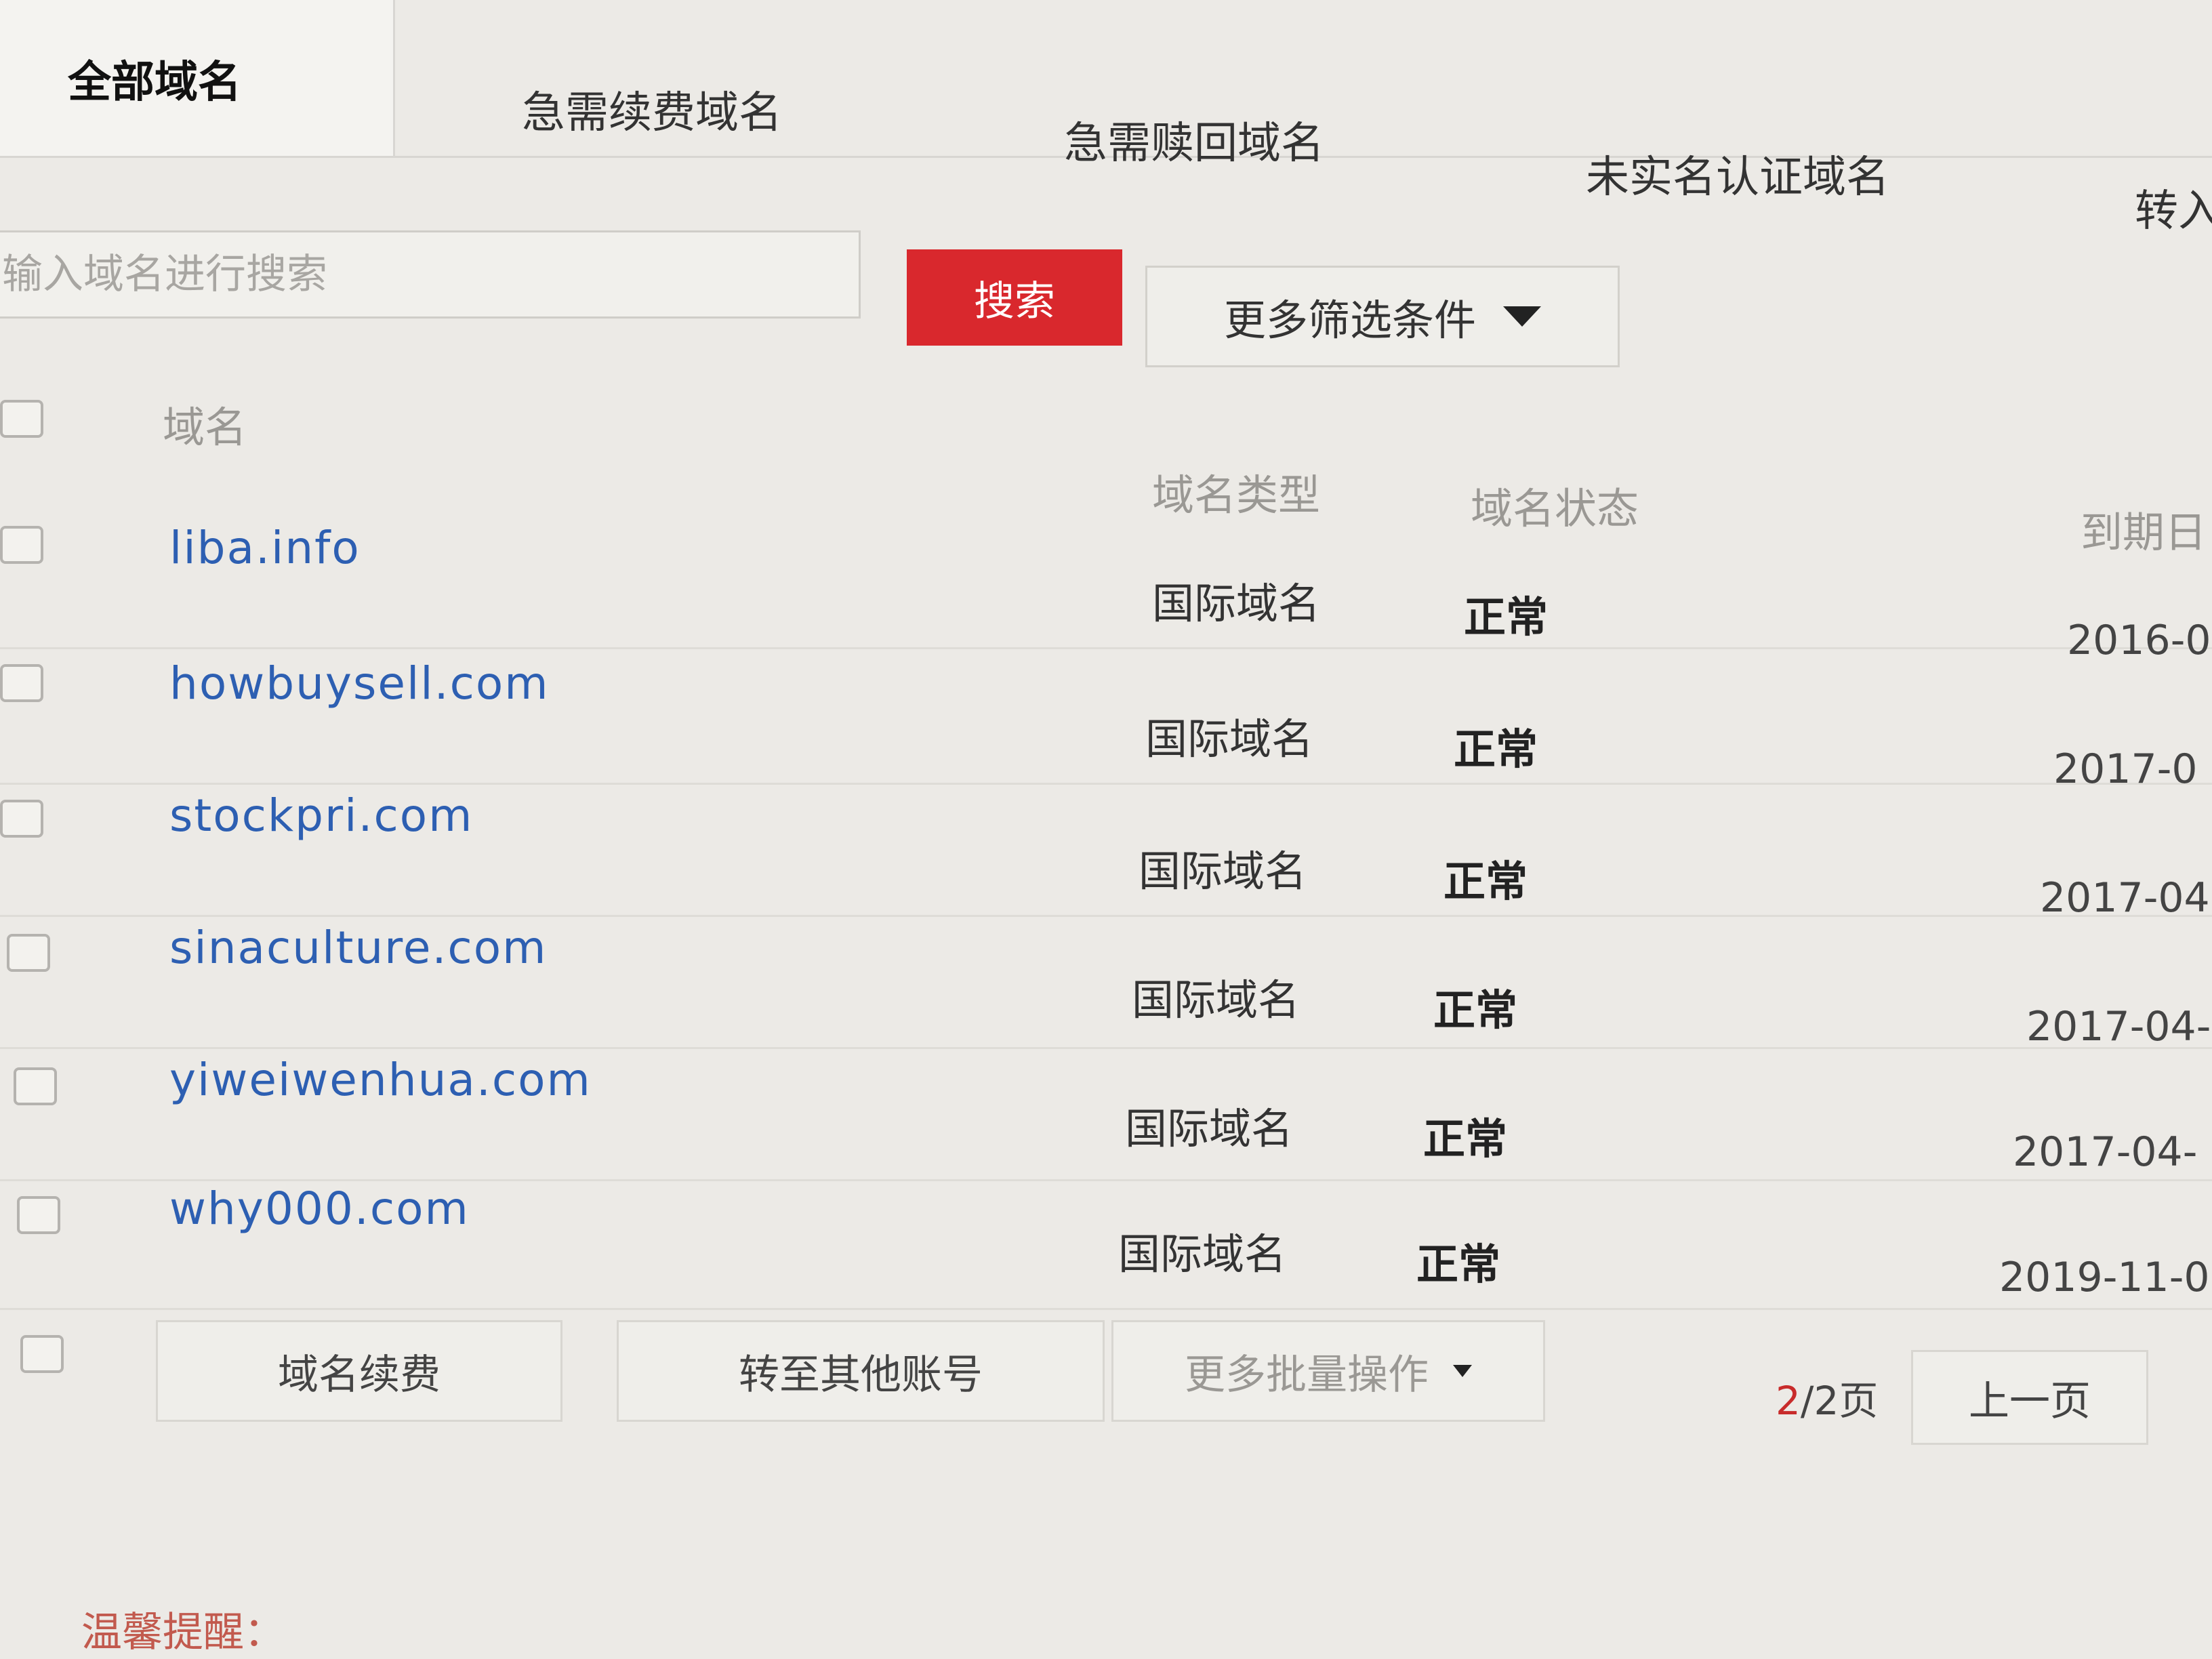 Image resolution: width=2212 pixels, height=1659 pixels. What do you see at coordinates (360, 683) in the screenshot?
I see `domain-link: howbuysell.com` at bounding box center [360, 683].